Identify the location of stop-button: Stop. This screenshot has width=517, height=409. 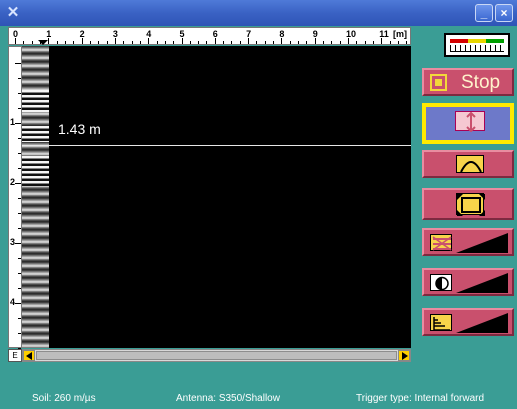
(468, 82).